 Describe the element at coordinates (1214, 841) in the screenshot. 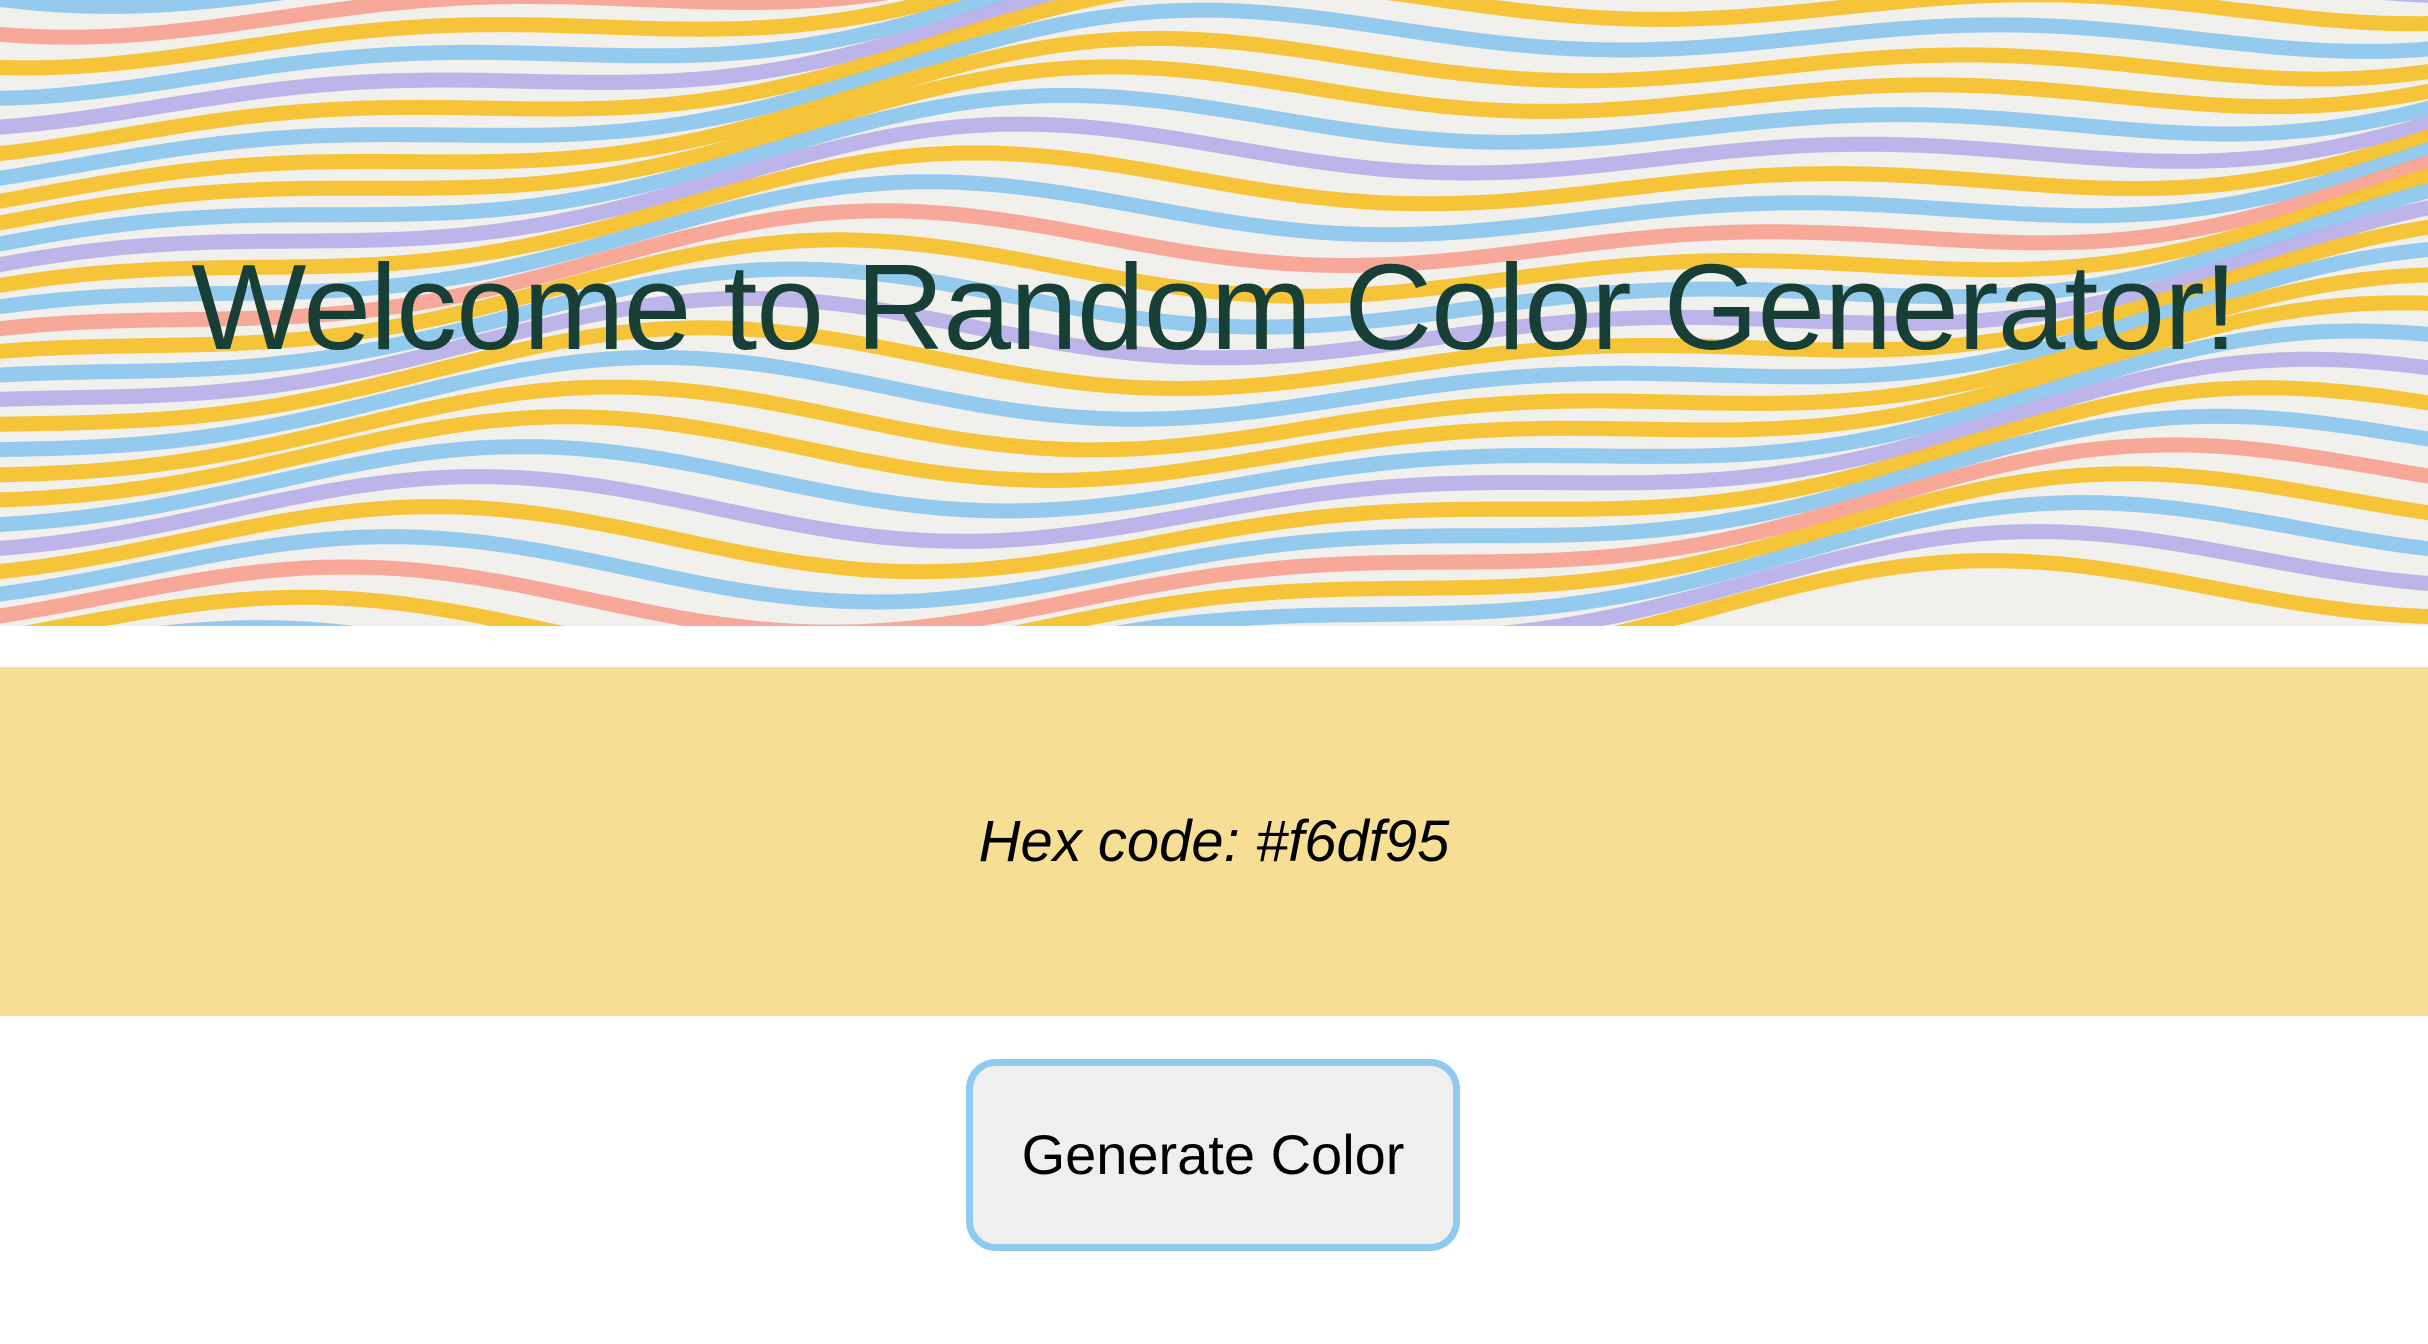

I see `hex-code-text: Hex code: #f6df95` at that location.